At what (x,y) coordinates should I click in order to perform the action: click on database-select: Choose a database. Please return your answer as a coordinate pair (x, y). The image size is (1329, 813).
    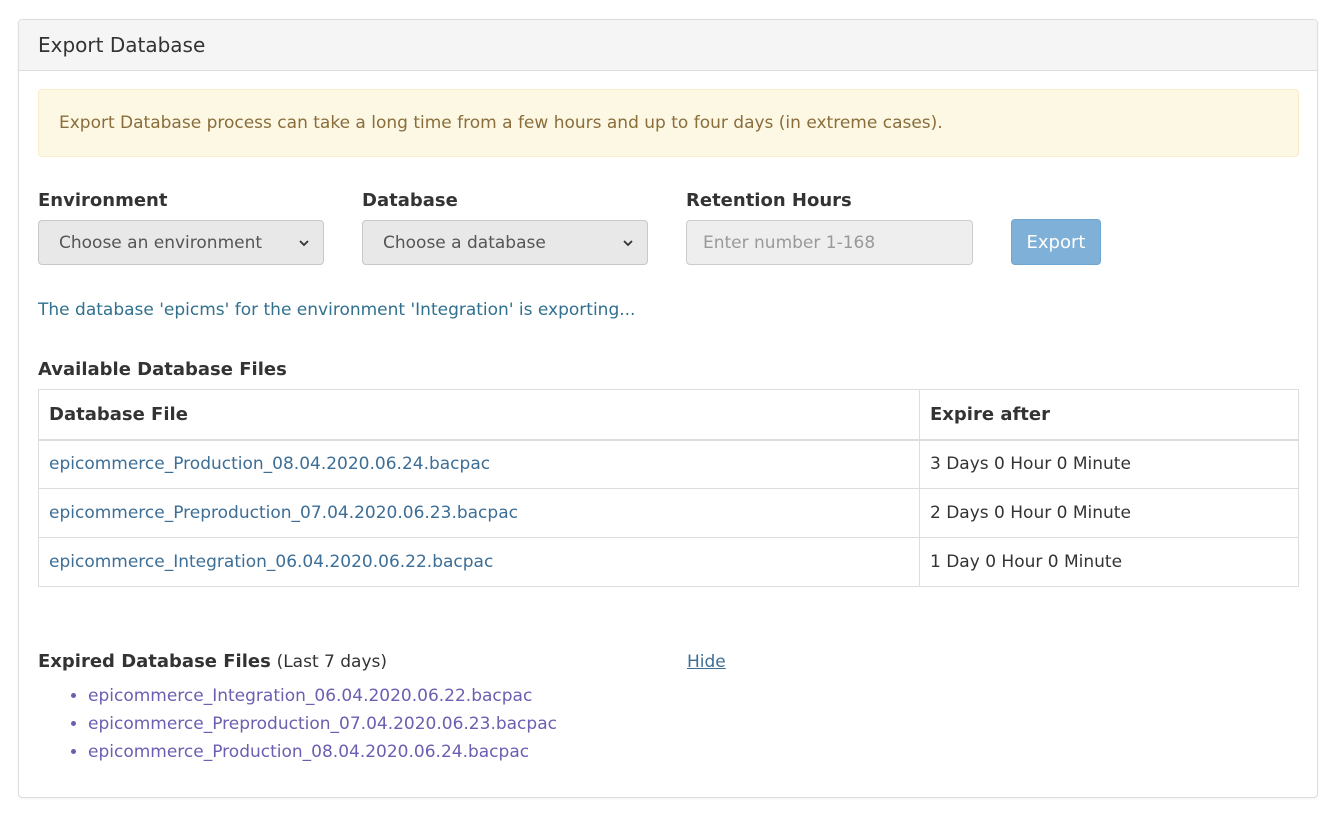
    Looking at the image, I should click on (505, 242).